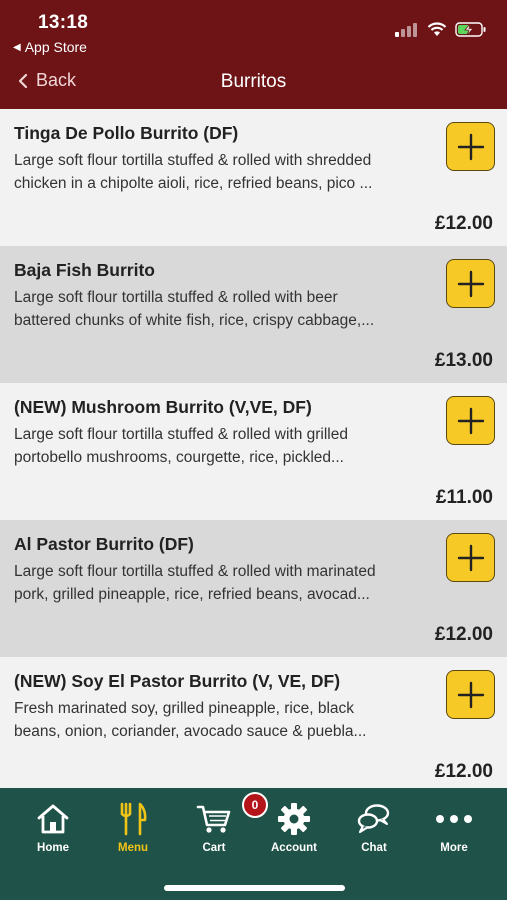 Image resolution: width=507 pixels, height=900 pixels. Describe the element at coordinates (104, 544) in the screenshot. I see `item-name: Al Pastor Burrito (DF)` at that location.